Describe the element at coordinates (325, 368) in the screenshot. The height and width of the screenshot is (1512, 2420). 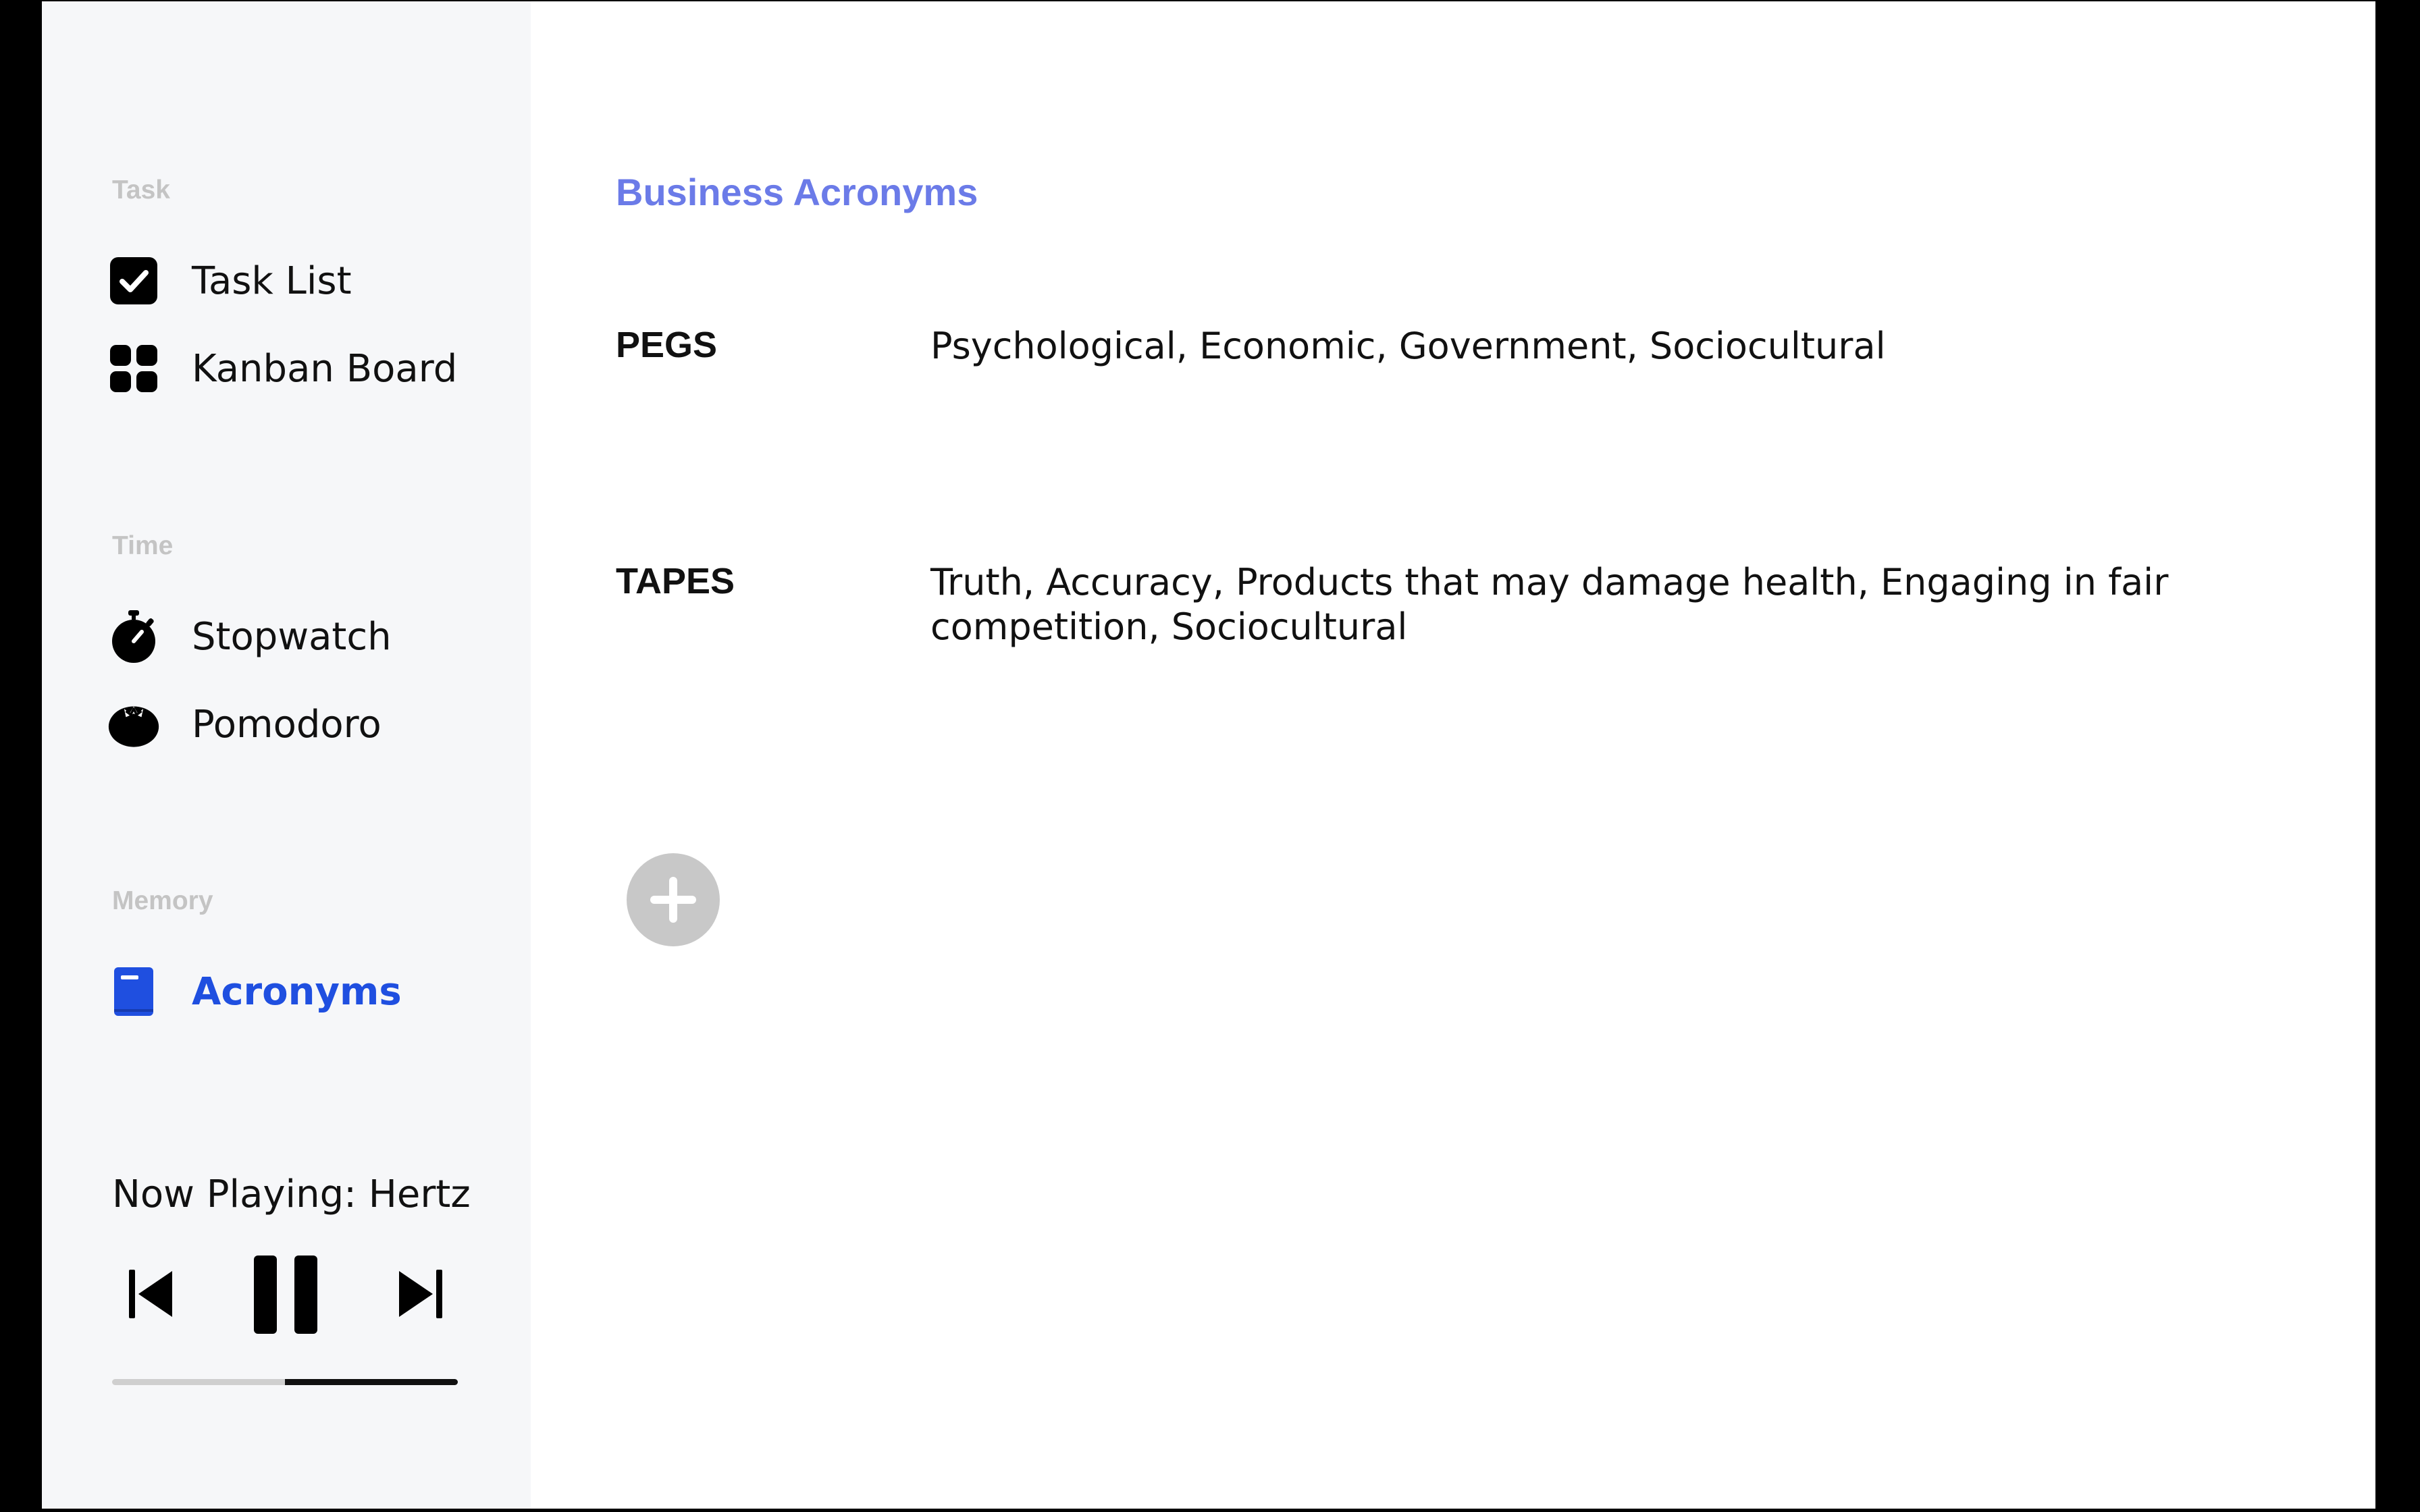
I see `sidebar-item-label: Kanban Board` at that location.